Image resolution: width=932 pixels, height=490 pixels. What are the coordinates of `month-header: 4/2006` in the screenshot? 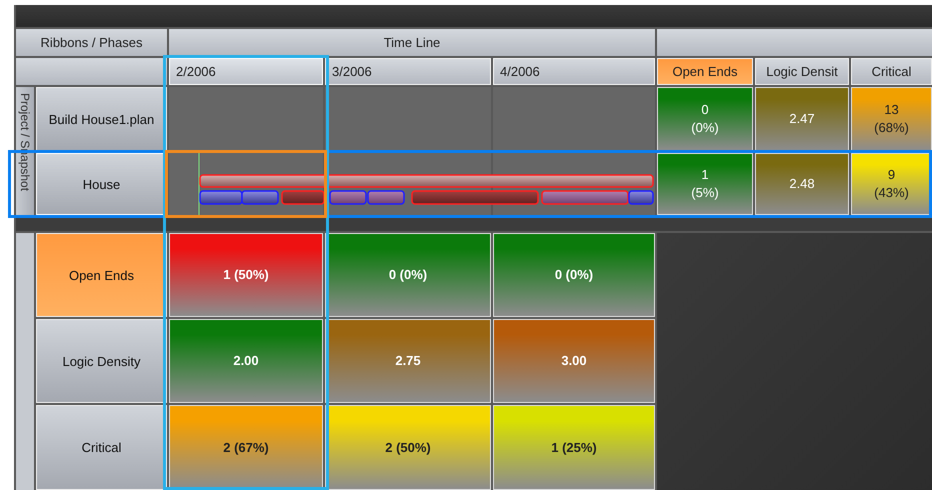 It's located at (574, 71).